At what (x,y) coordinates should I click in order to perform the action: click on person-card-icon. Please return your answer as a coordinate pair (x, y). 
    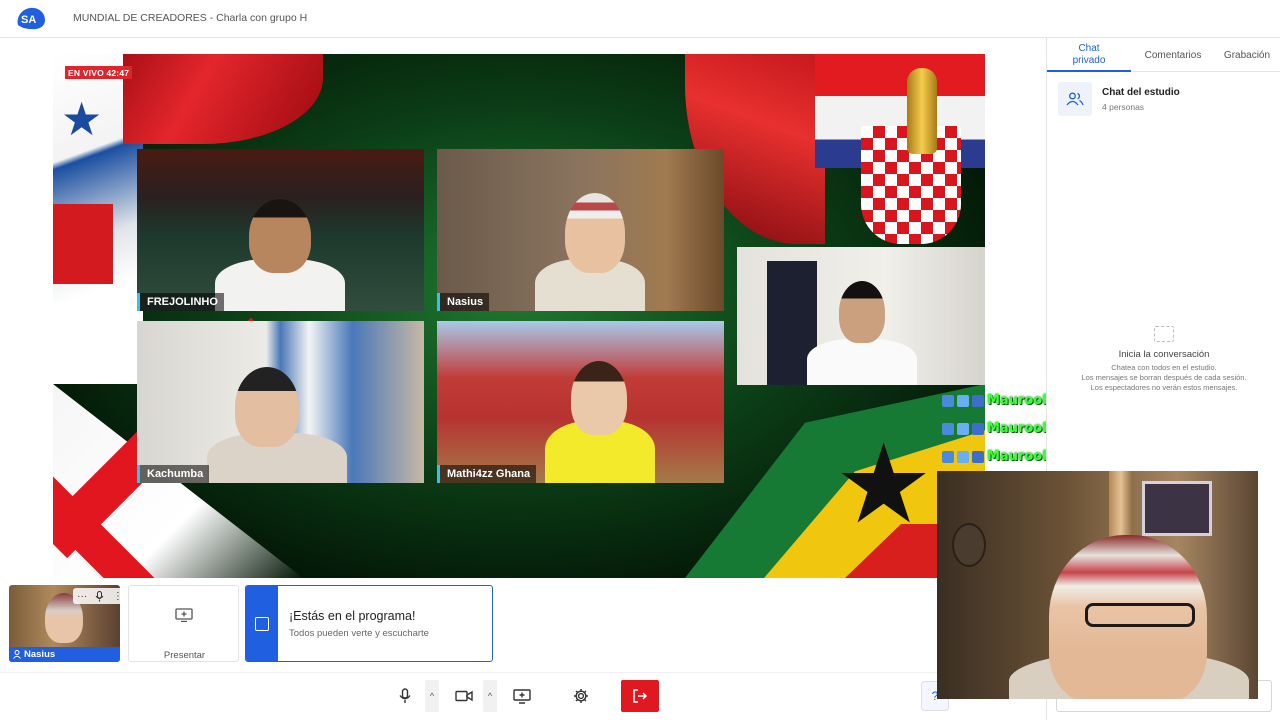
    Looking at the image, I should click on (262, 624).